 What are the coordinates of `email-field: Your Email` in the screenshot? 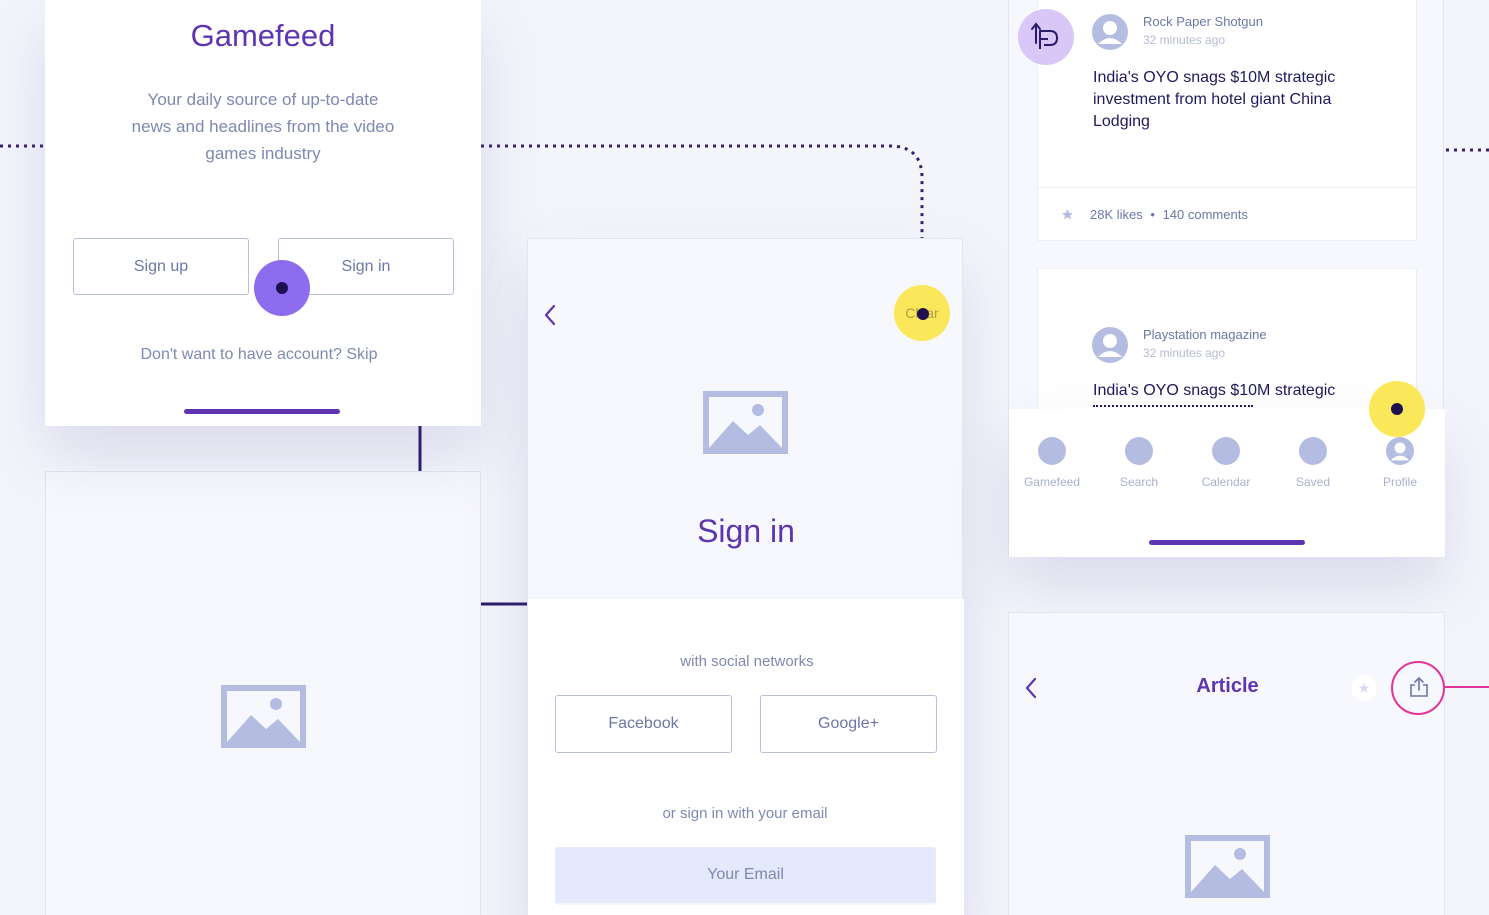 It's located at (745, 876).